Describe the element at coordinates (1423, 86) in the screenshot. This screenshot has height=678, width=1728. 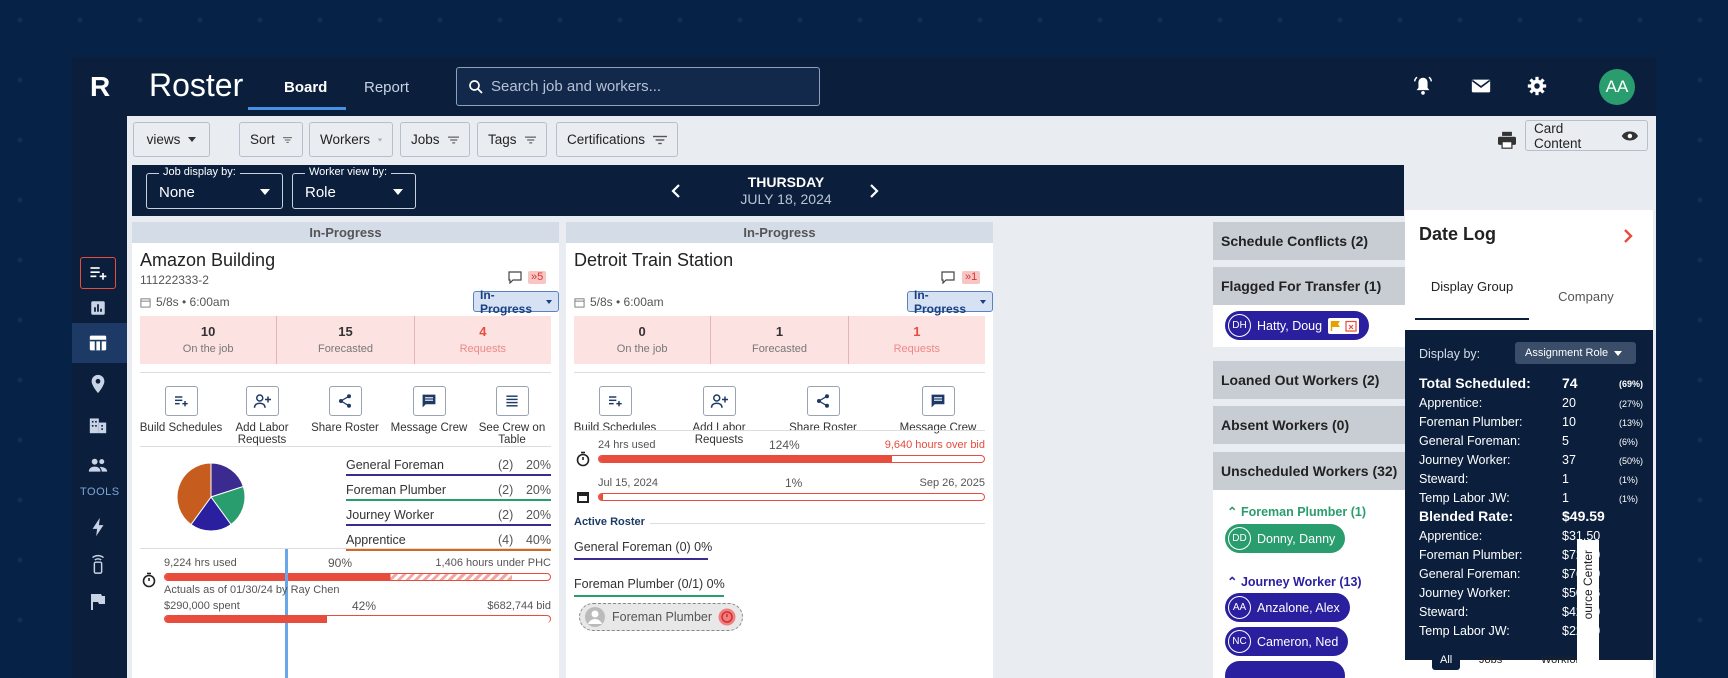
I see `bell-alert-icon` at that location.